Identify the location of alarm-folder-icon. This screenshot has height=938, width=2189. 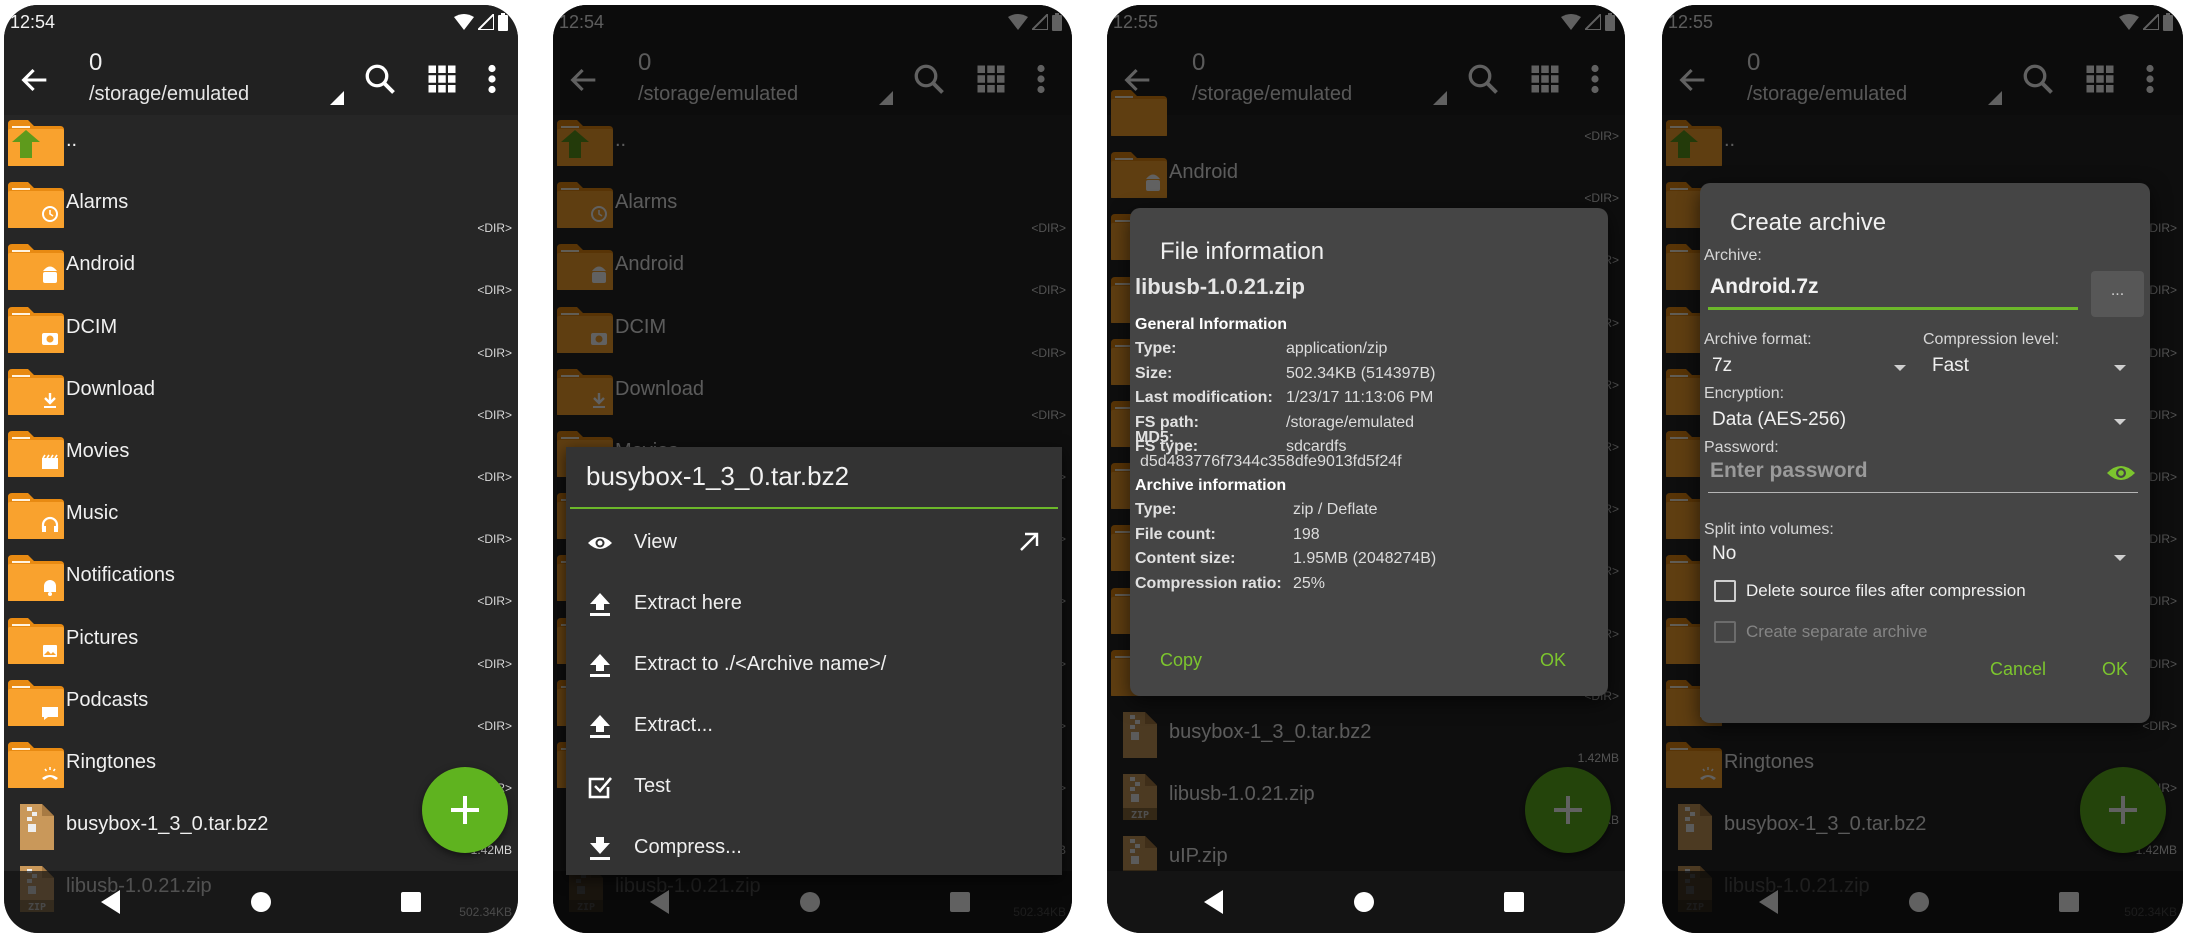
(36, 205).